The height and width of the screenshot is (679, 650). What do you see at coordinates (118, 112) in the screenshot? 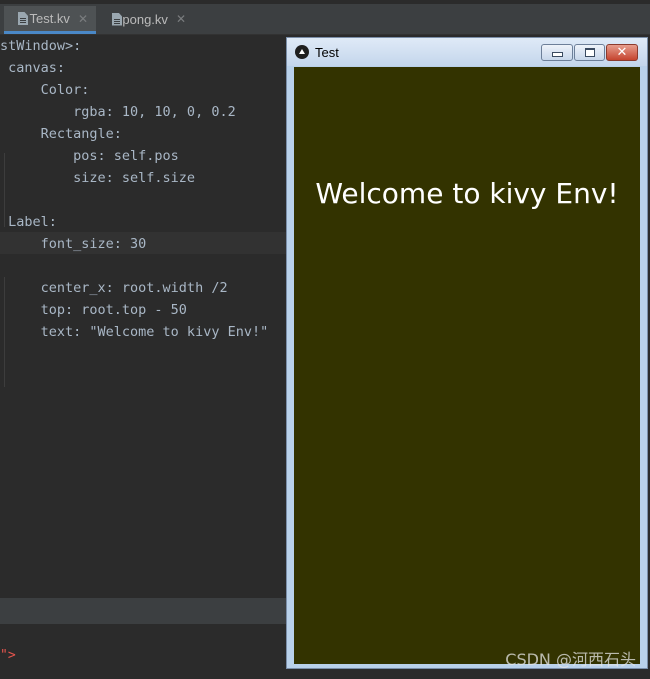
I see `code-line: rgba: 10, 10, 0, 0.2` at bounding box center [118, 112].